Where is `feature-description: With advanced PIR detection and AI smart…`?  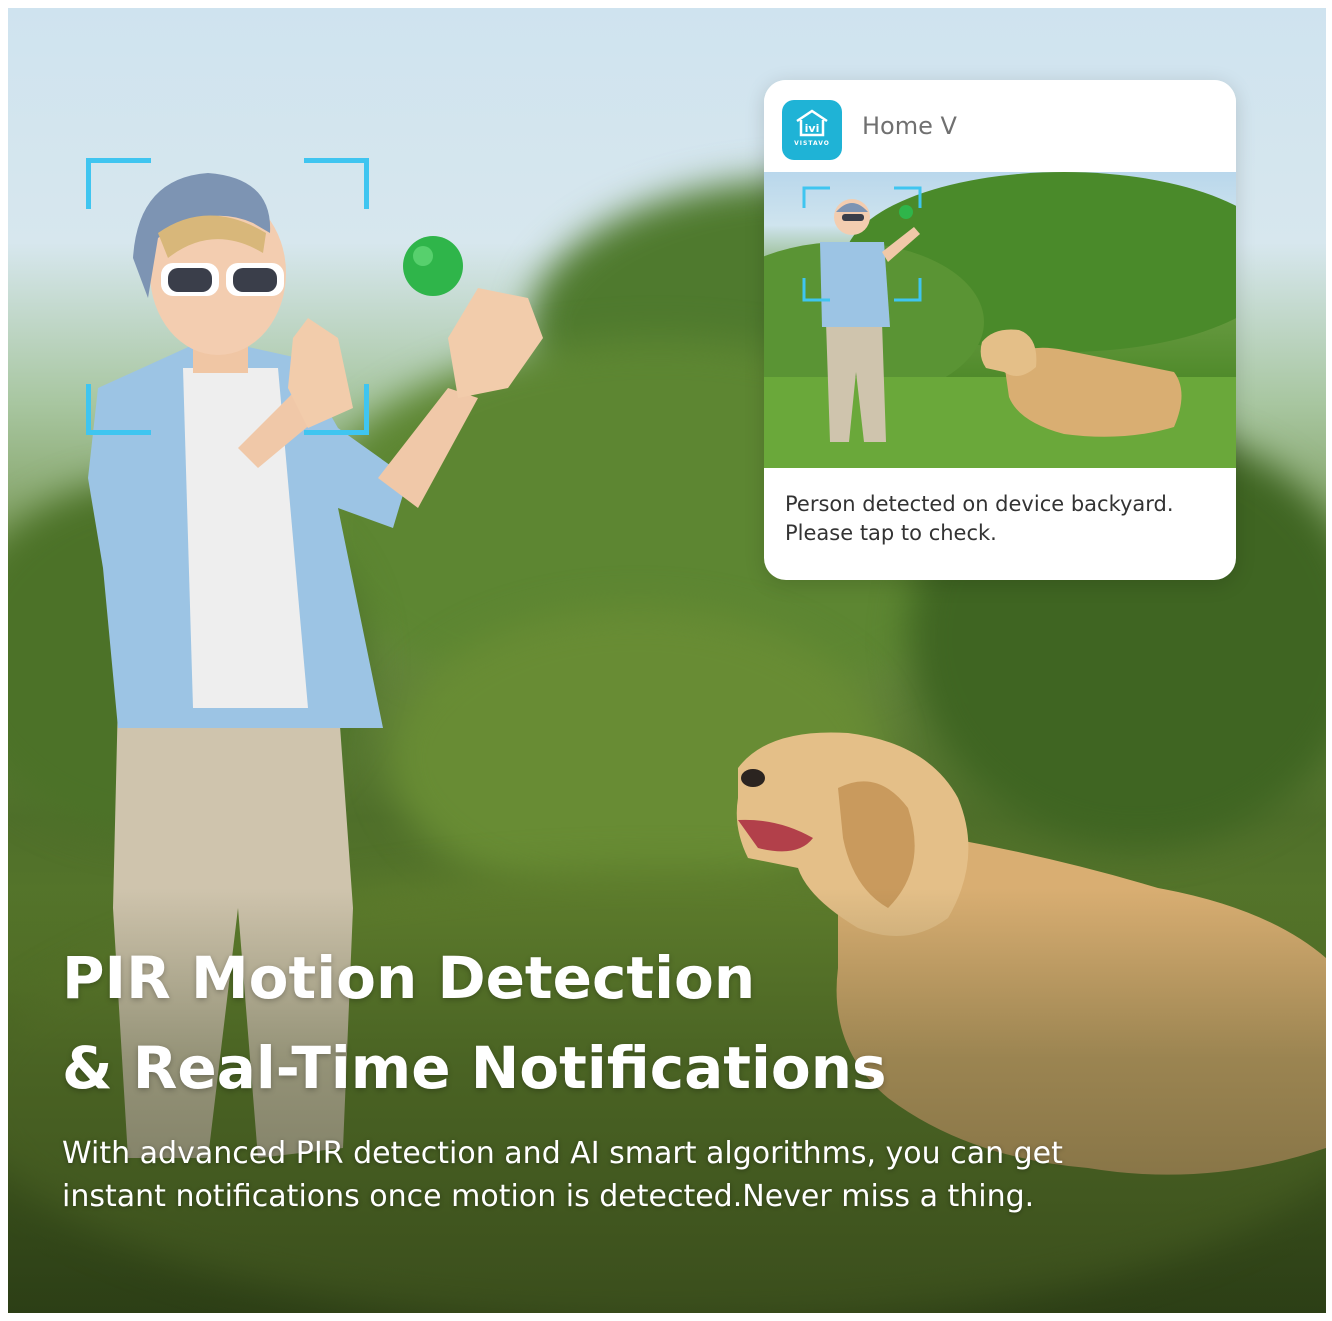
feature-description: With advanced PIR detection and AI smart… is located at coordinates (637, 1175).